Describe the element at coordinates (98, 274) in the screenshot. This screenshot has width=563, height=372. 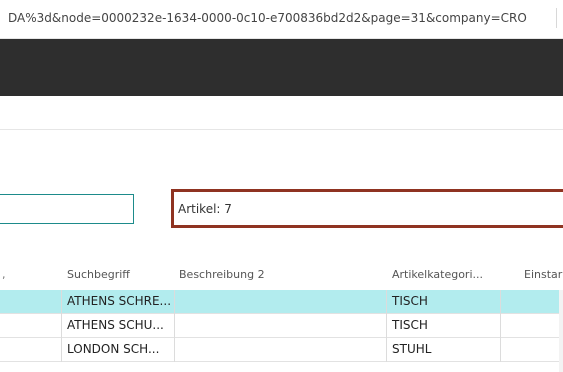
I see `column-header-suchbegriff: Suchbegriff` at that location.